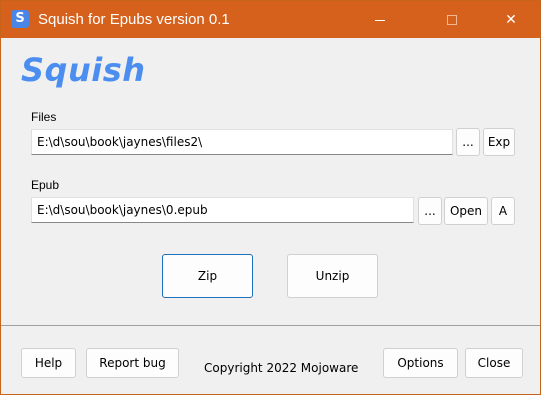 The width and height of the screenshot is (541, 395). I want to click on files-path-input, so click(242, 142).